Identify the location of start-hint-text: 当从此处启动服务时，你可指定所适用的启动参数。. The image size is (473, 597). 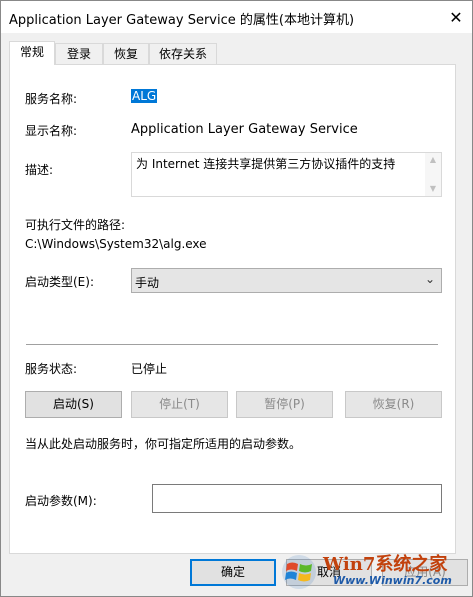
(163, 444).